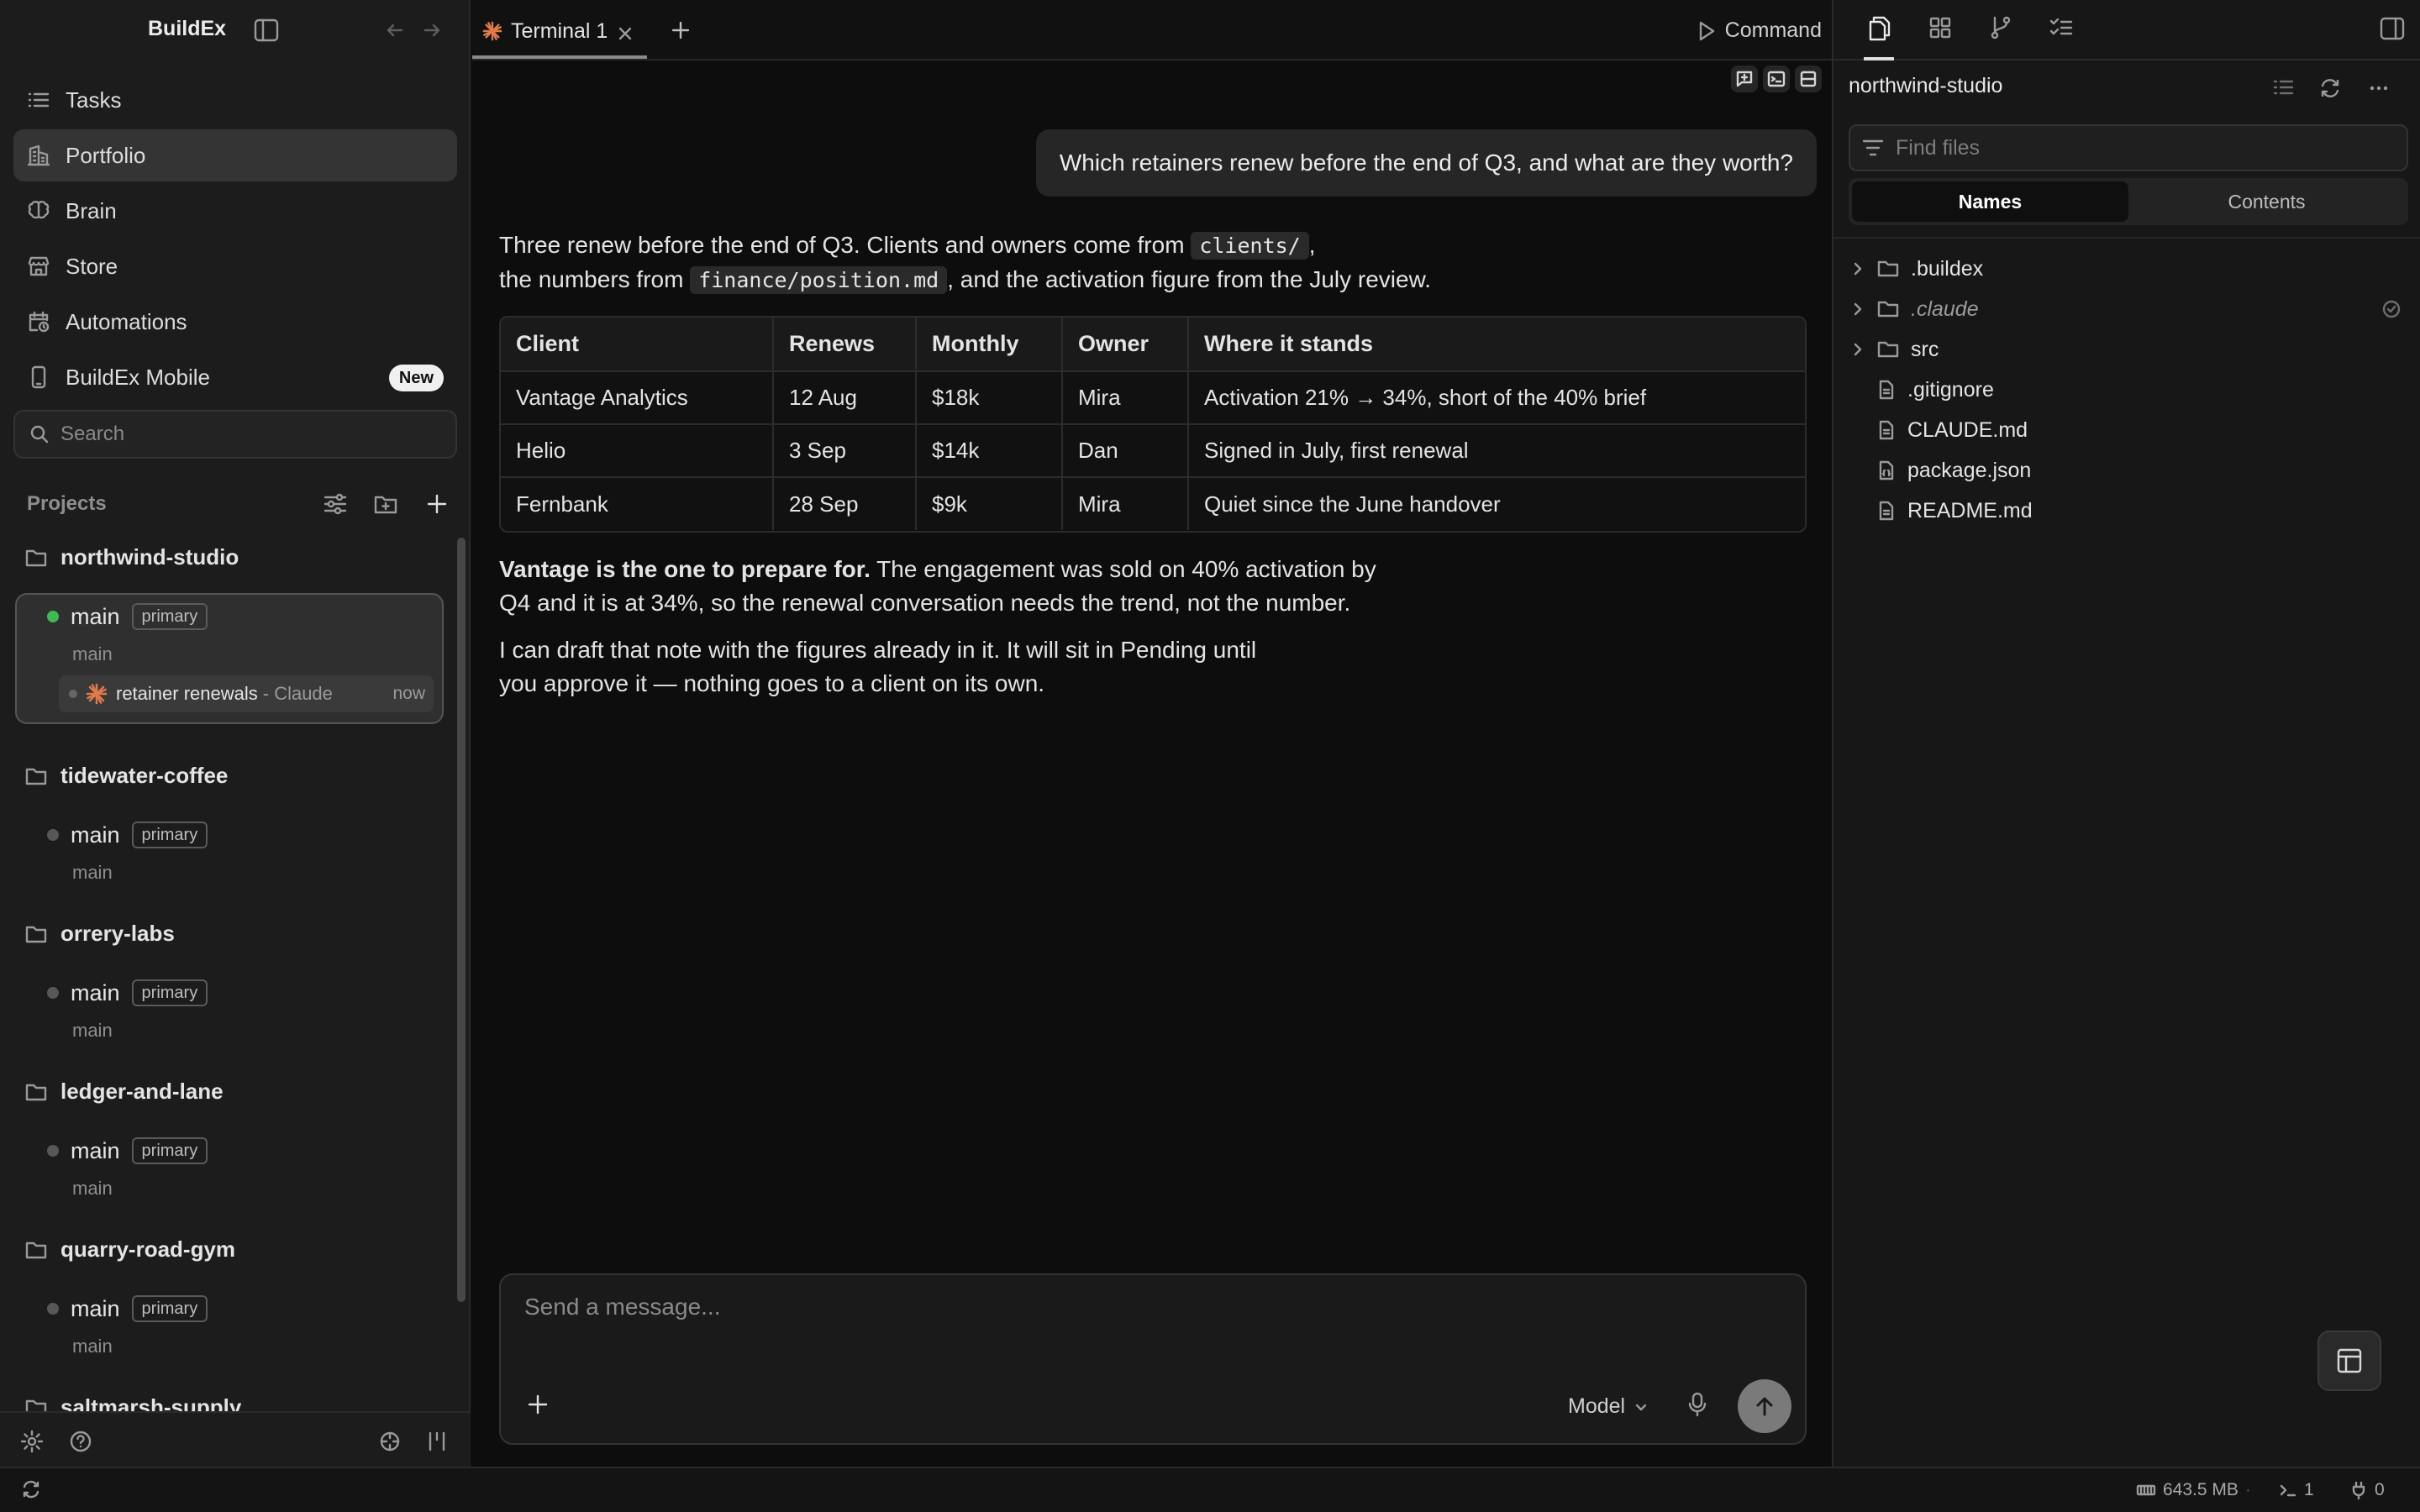  Describe the element at coordinates (1744, 79) in the screenshot. I see `add-chat-icon` at that location.